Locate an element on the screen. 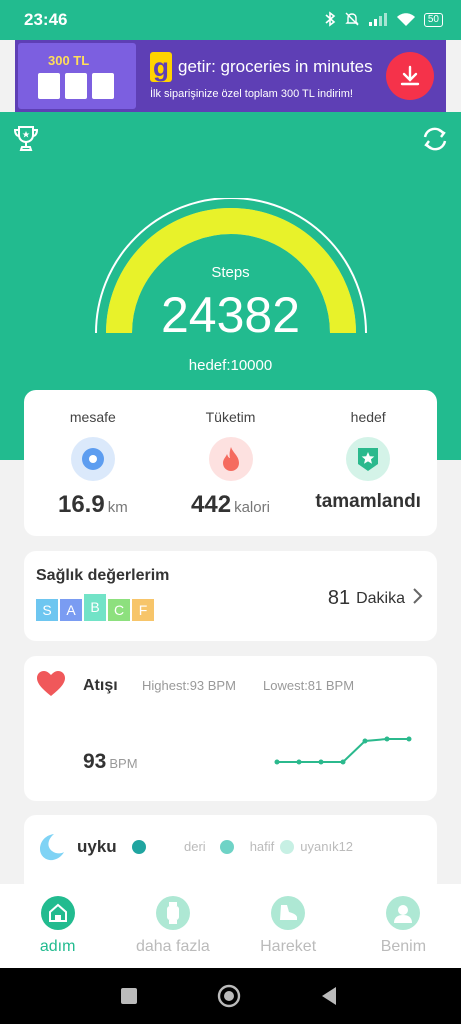 This screenshot has height=1024, width=461. circle-icon is located at coordinates (229, 996).